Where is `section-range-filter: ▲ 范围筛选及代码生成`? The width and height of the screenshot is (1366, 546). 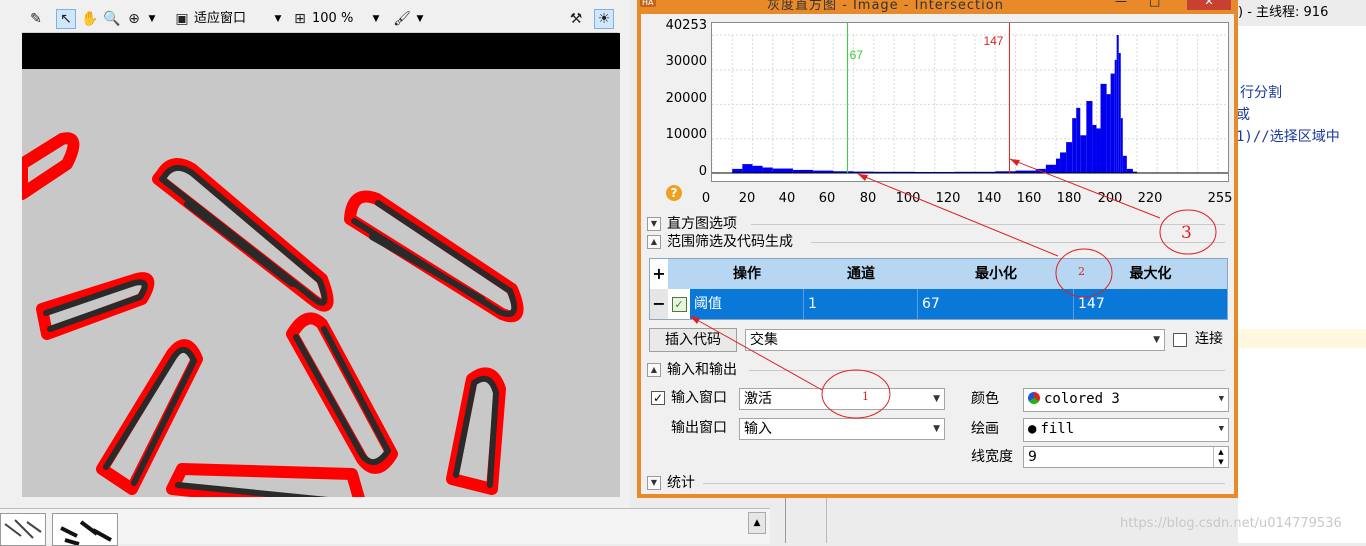
section-range-filter: ▲ 范围筛选及代码生成 is located at coordinates (936, 242).